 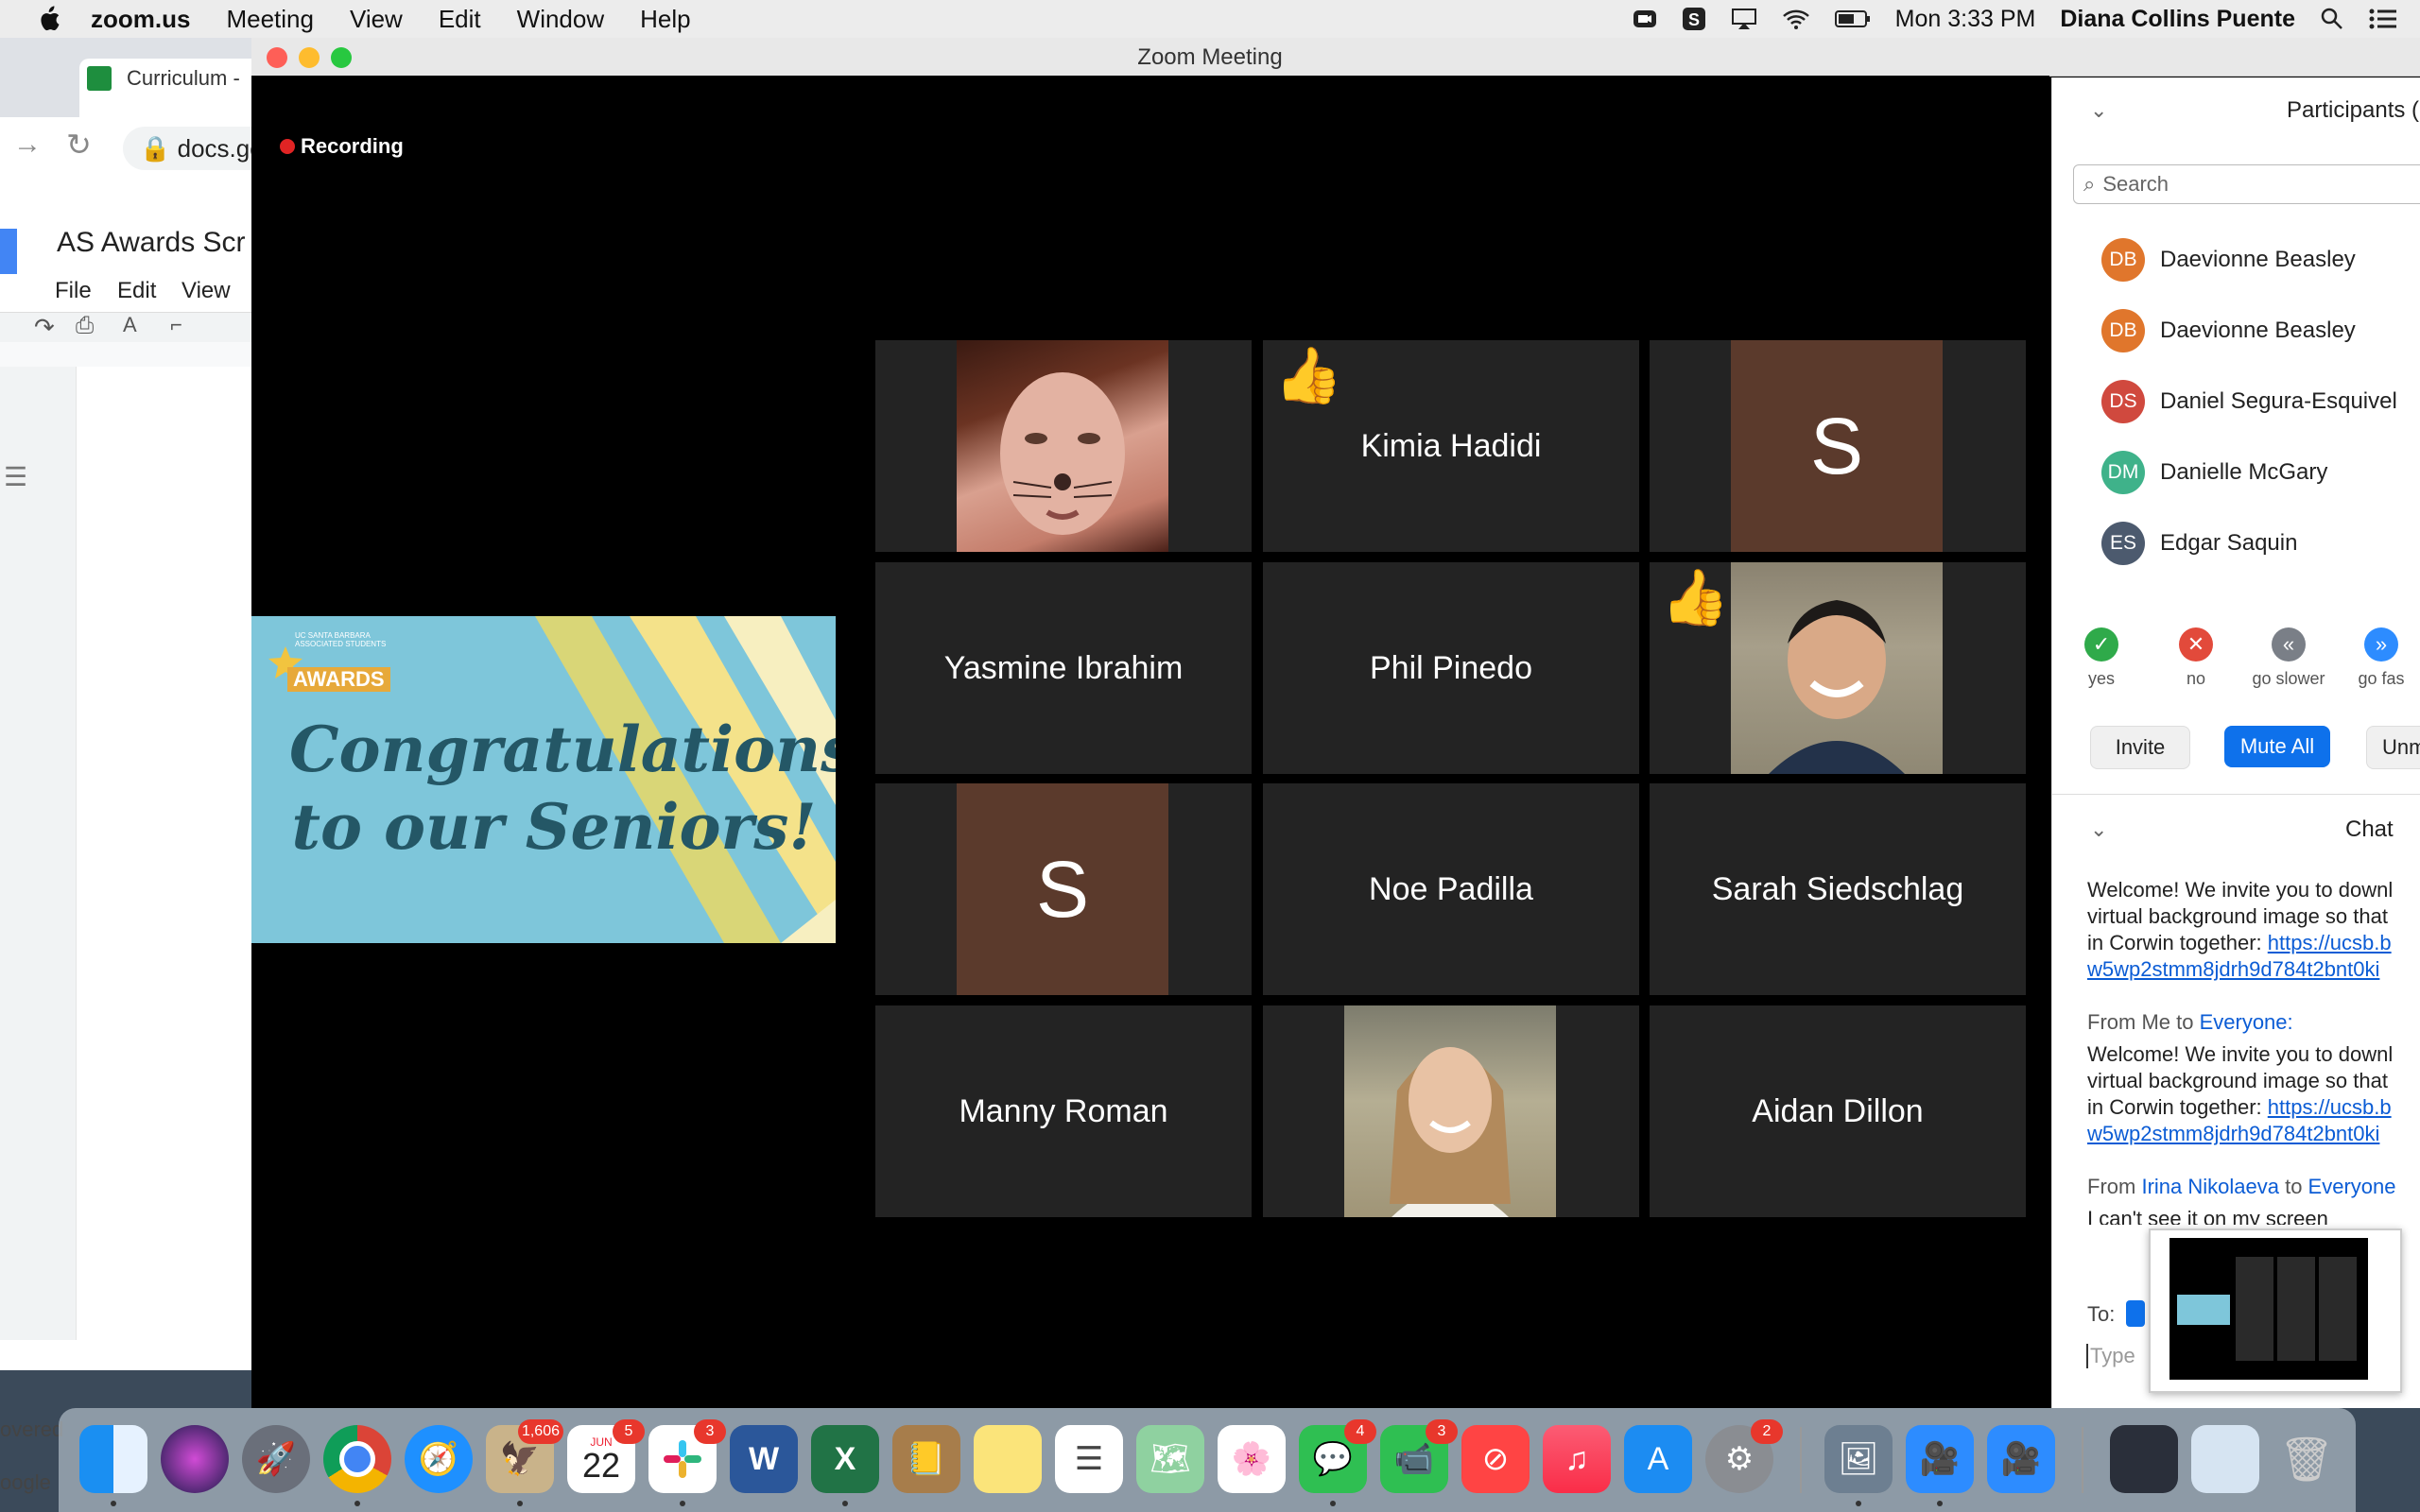 What do you see at coordinates (342, 146) in the screenshot?
I see `recording-indicator: Recording` at bounding box center [342, 146].